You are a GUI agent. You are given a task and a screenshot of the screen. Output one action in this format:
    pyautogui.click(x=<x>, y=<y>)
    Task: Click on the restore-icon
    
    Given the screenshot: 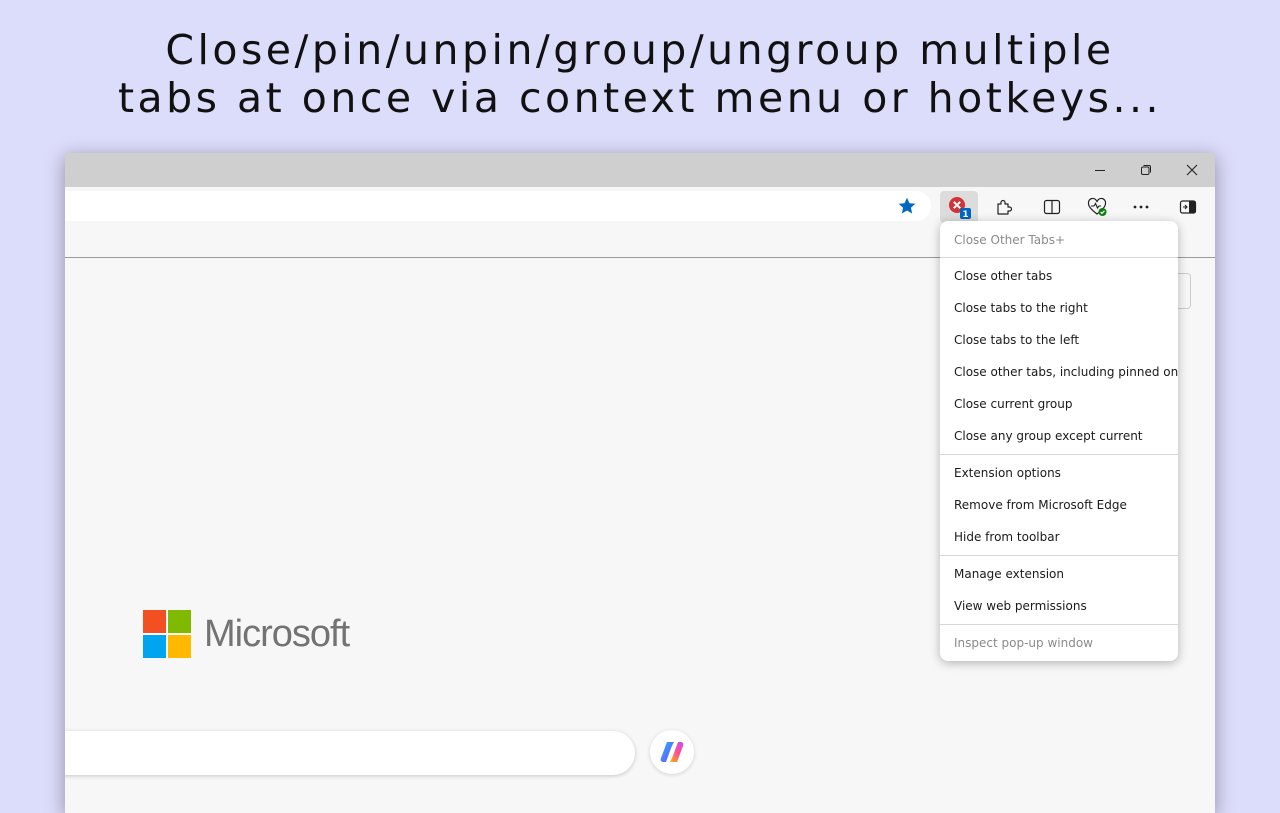 What is the action you would take?
    pyautogui.click(x=1146, y=170)
    